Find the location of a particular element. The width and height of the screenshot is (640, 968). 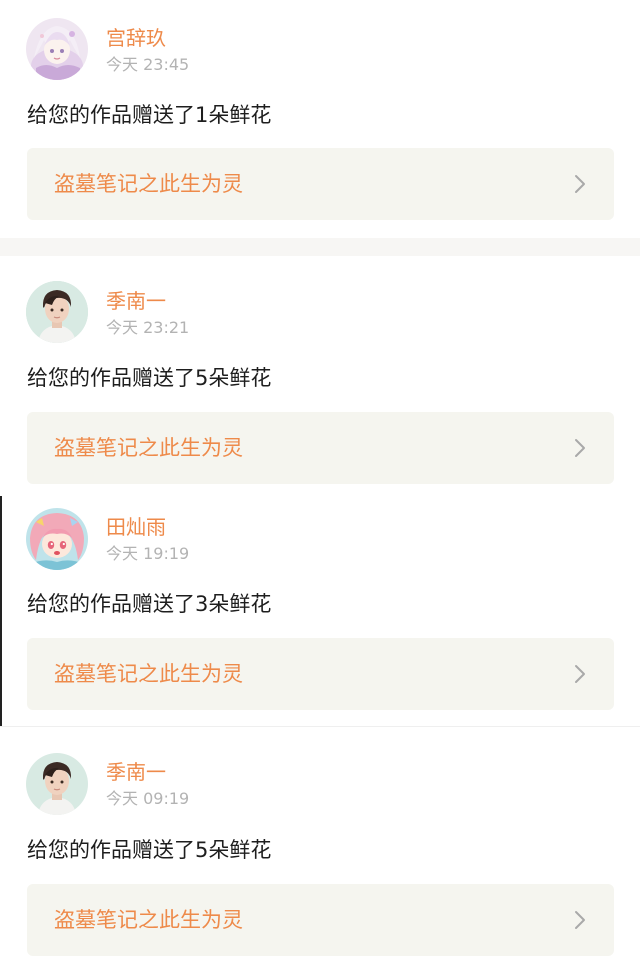

gift-message: 给您的作品赠送了1朵鲜花 is located at coordinates (149, 115).